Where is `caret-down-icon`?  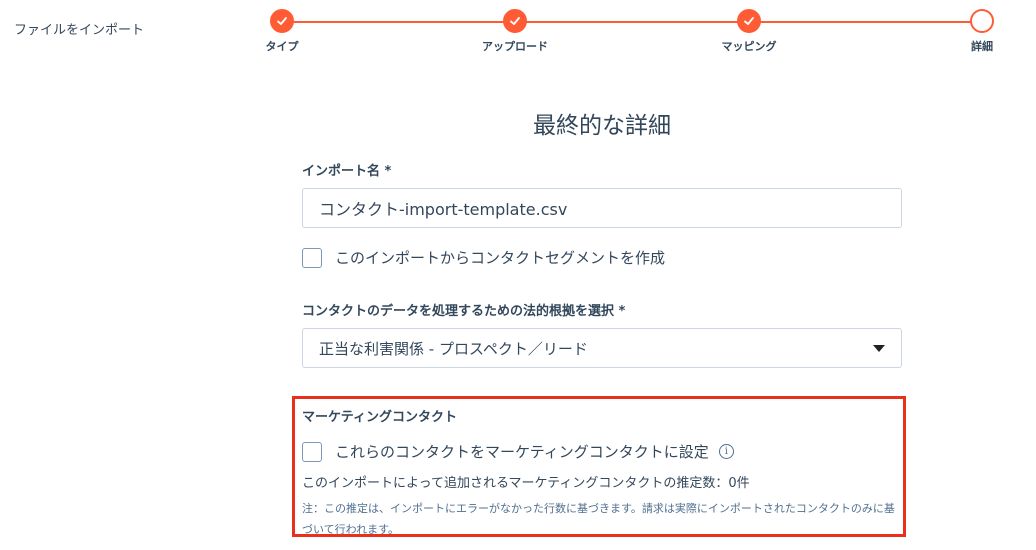 caret-down-icon is located at coordinates (879, 348).